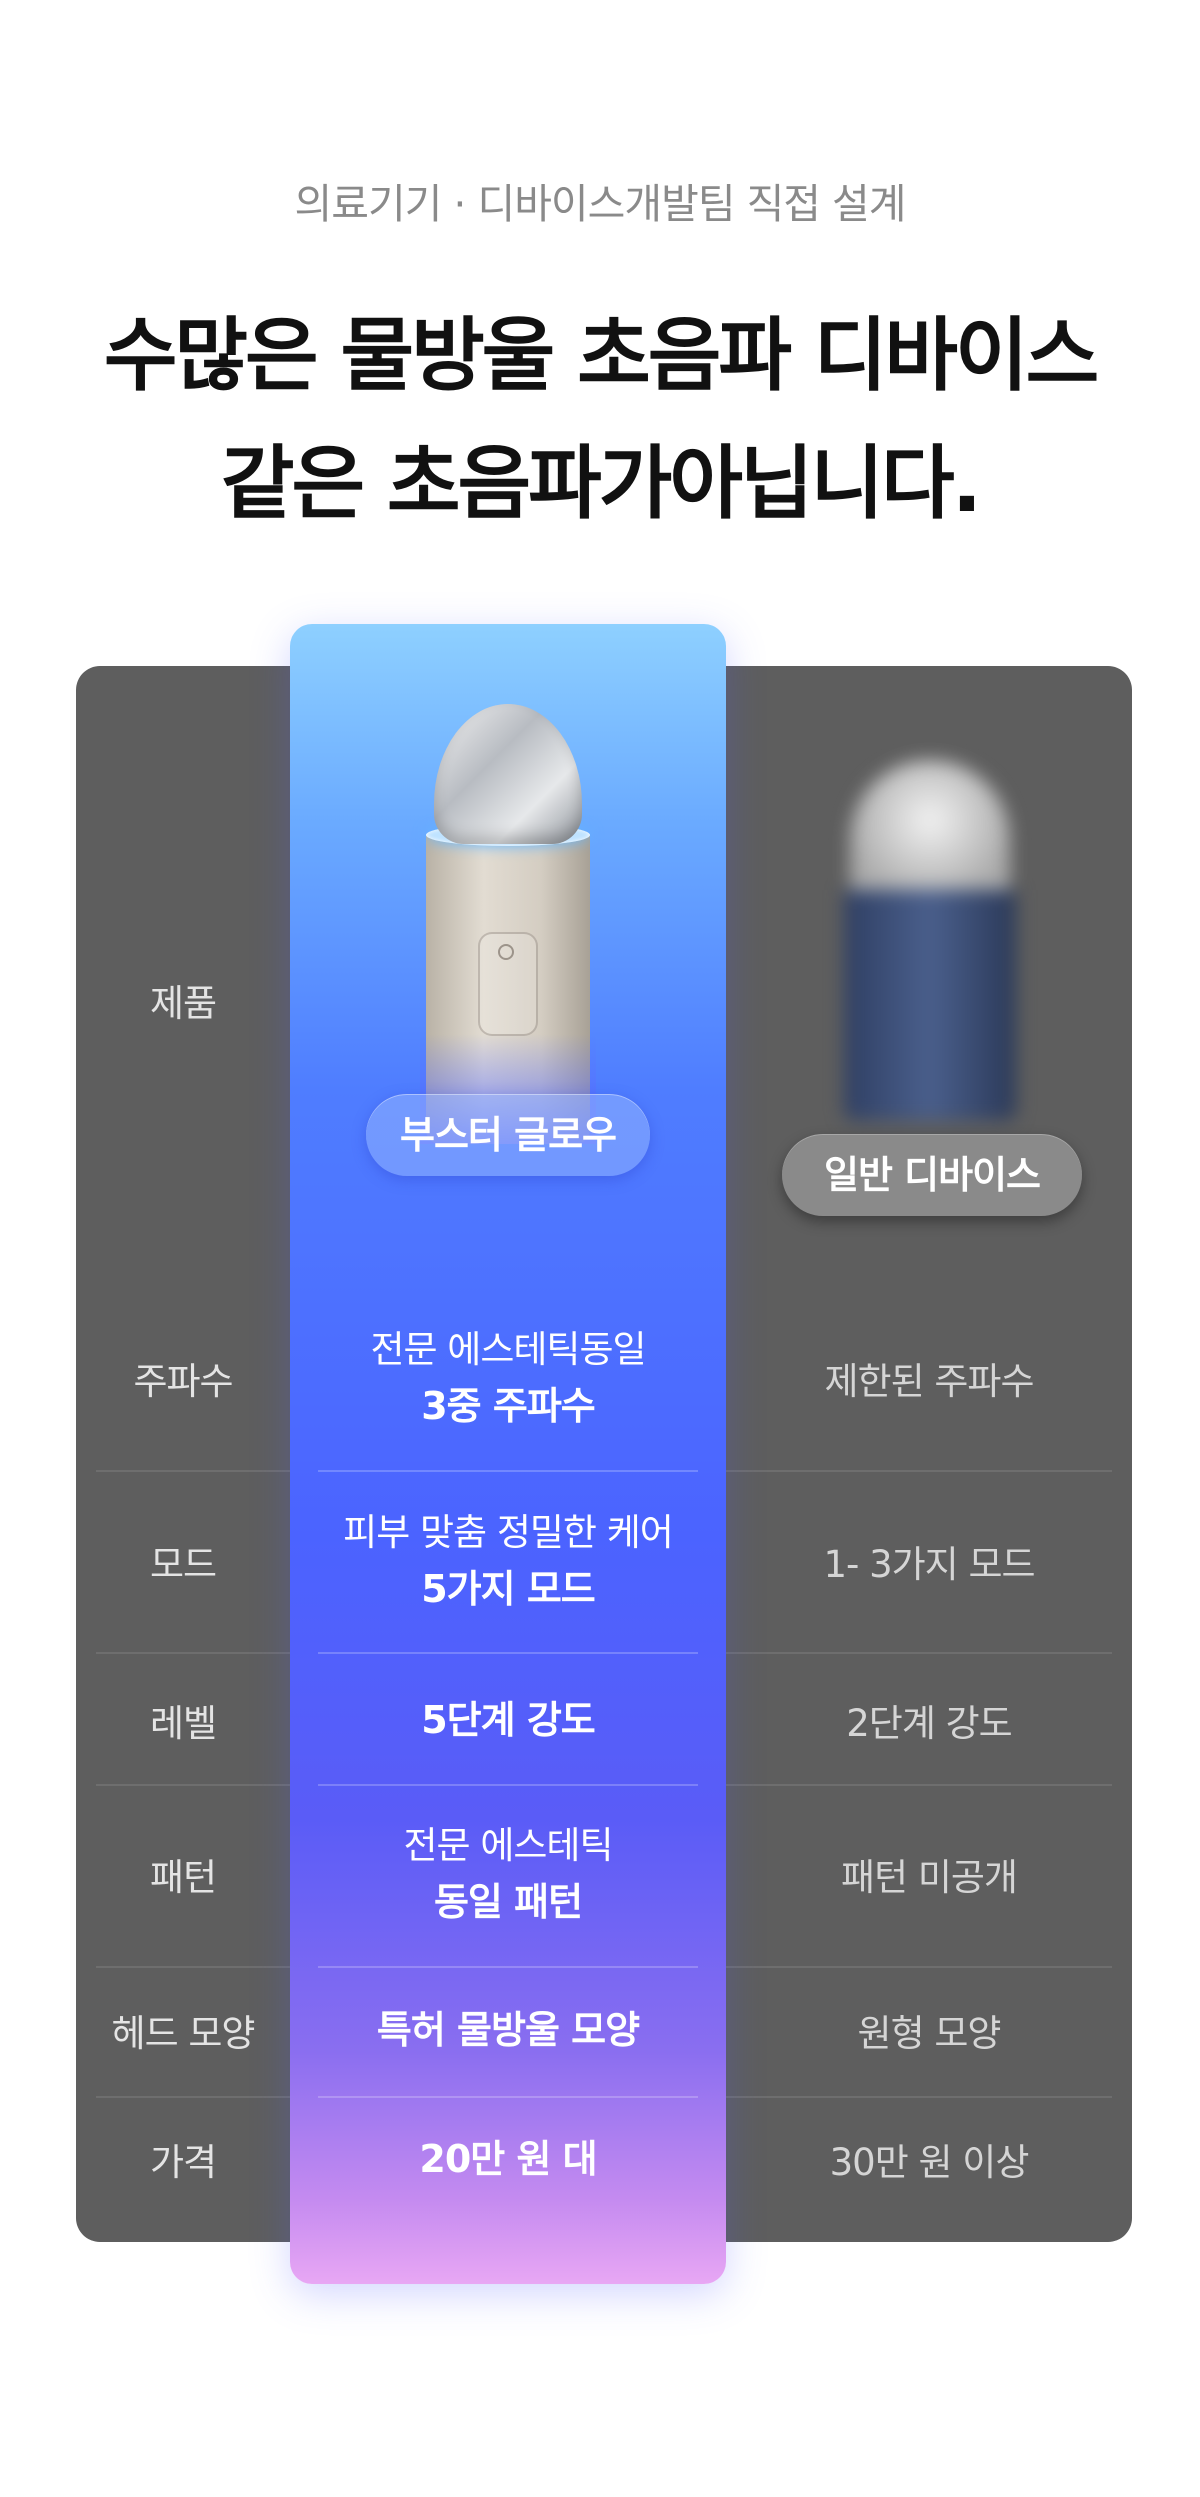  What do you see at coordinates (508, 1845) in the screenshot?
I see `featured-pattern-desc: 전문 에스테틱` at bounding box center [508, 1845].